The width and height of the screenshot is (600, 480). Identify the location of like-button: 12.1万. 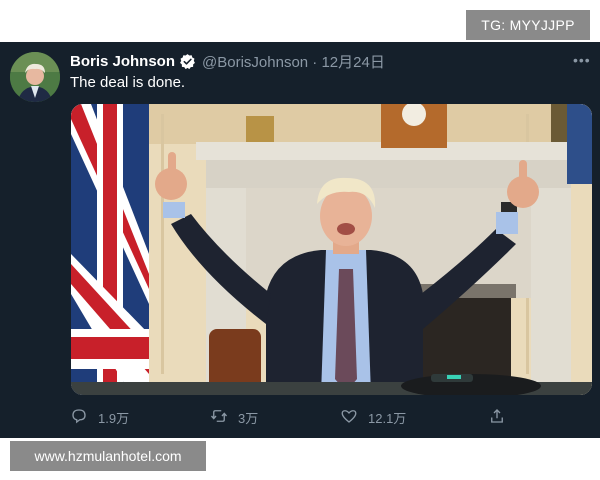
(373, 417).